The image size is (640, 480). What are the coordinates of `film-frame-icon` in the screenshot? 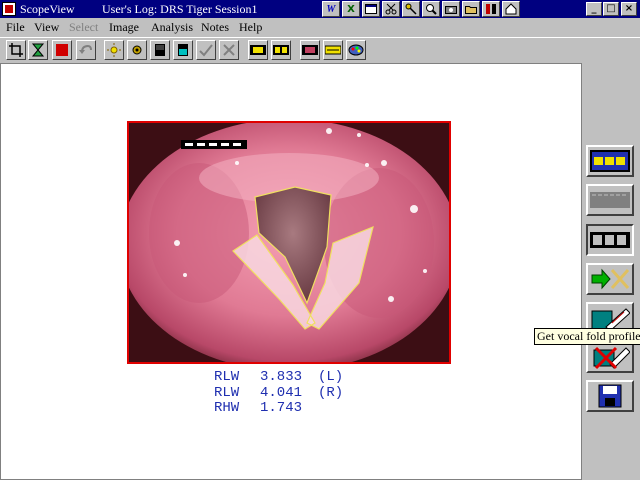 It's located at (610, 240).